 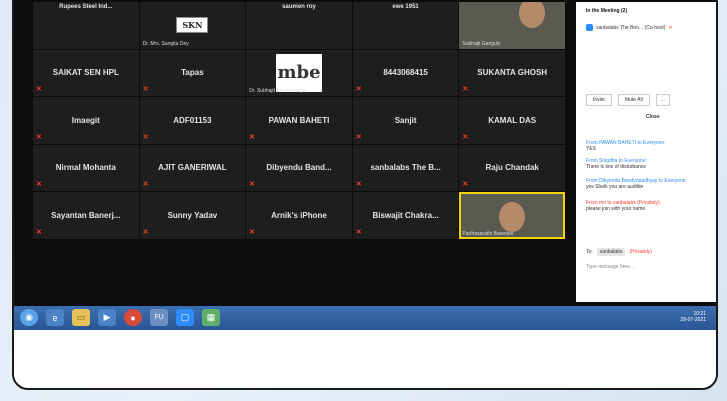 I want to click on system-tray: 10:21 28-07-2021, so click(x=693, y=317).